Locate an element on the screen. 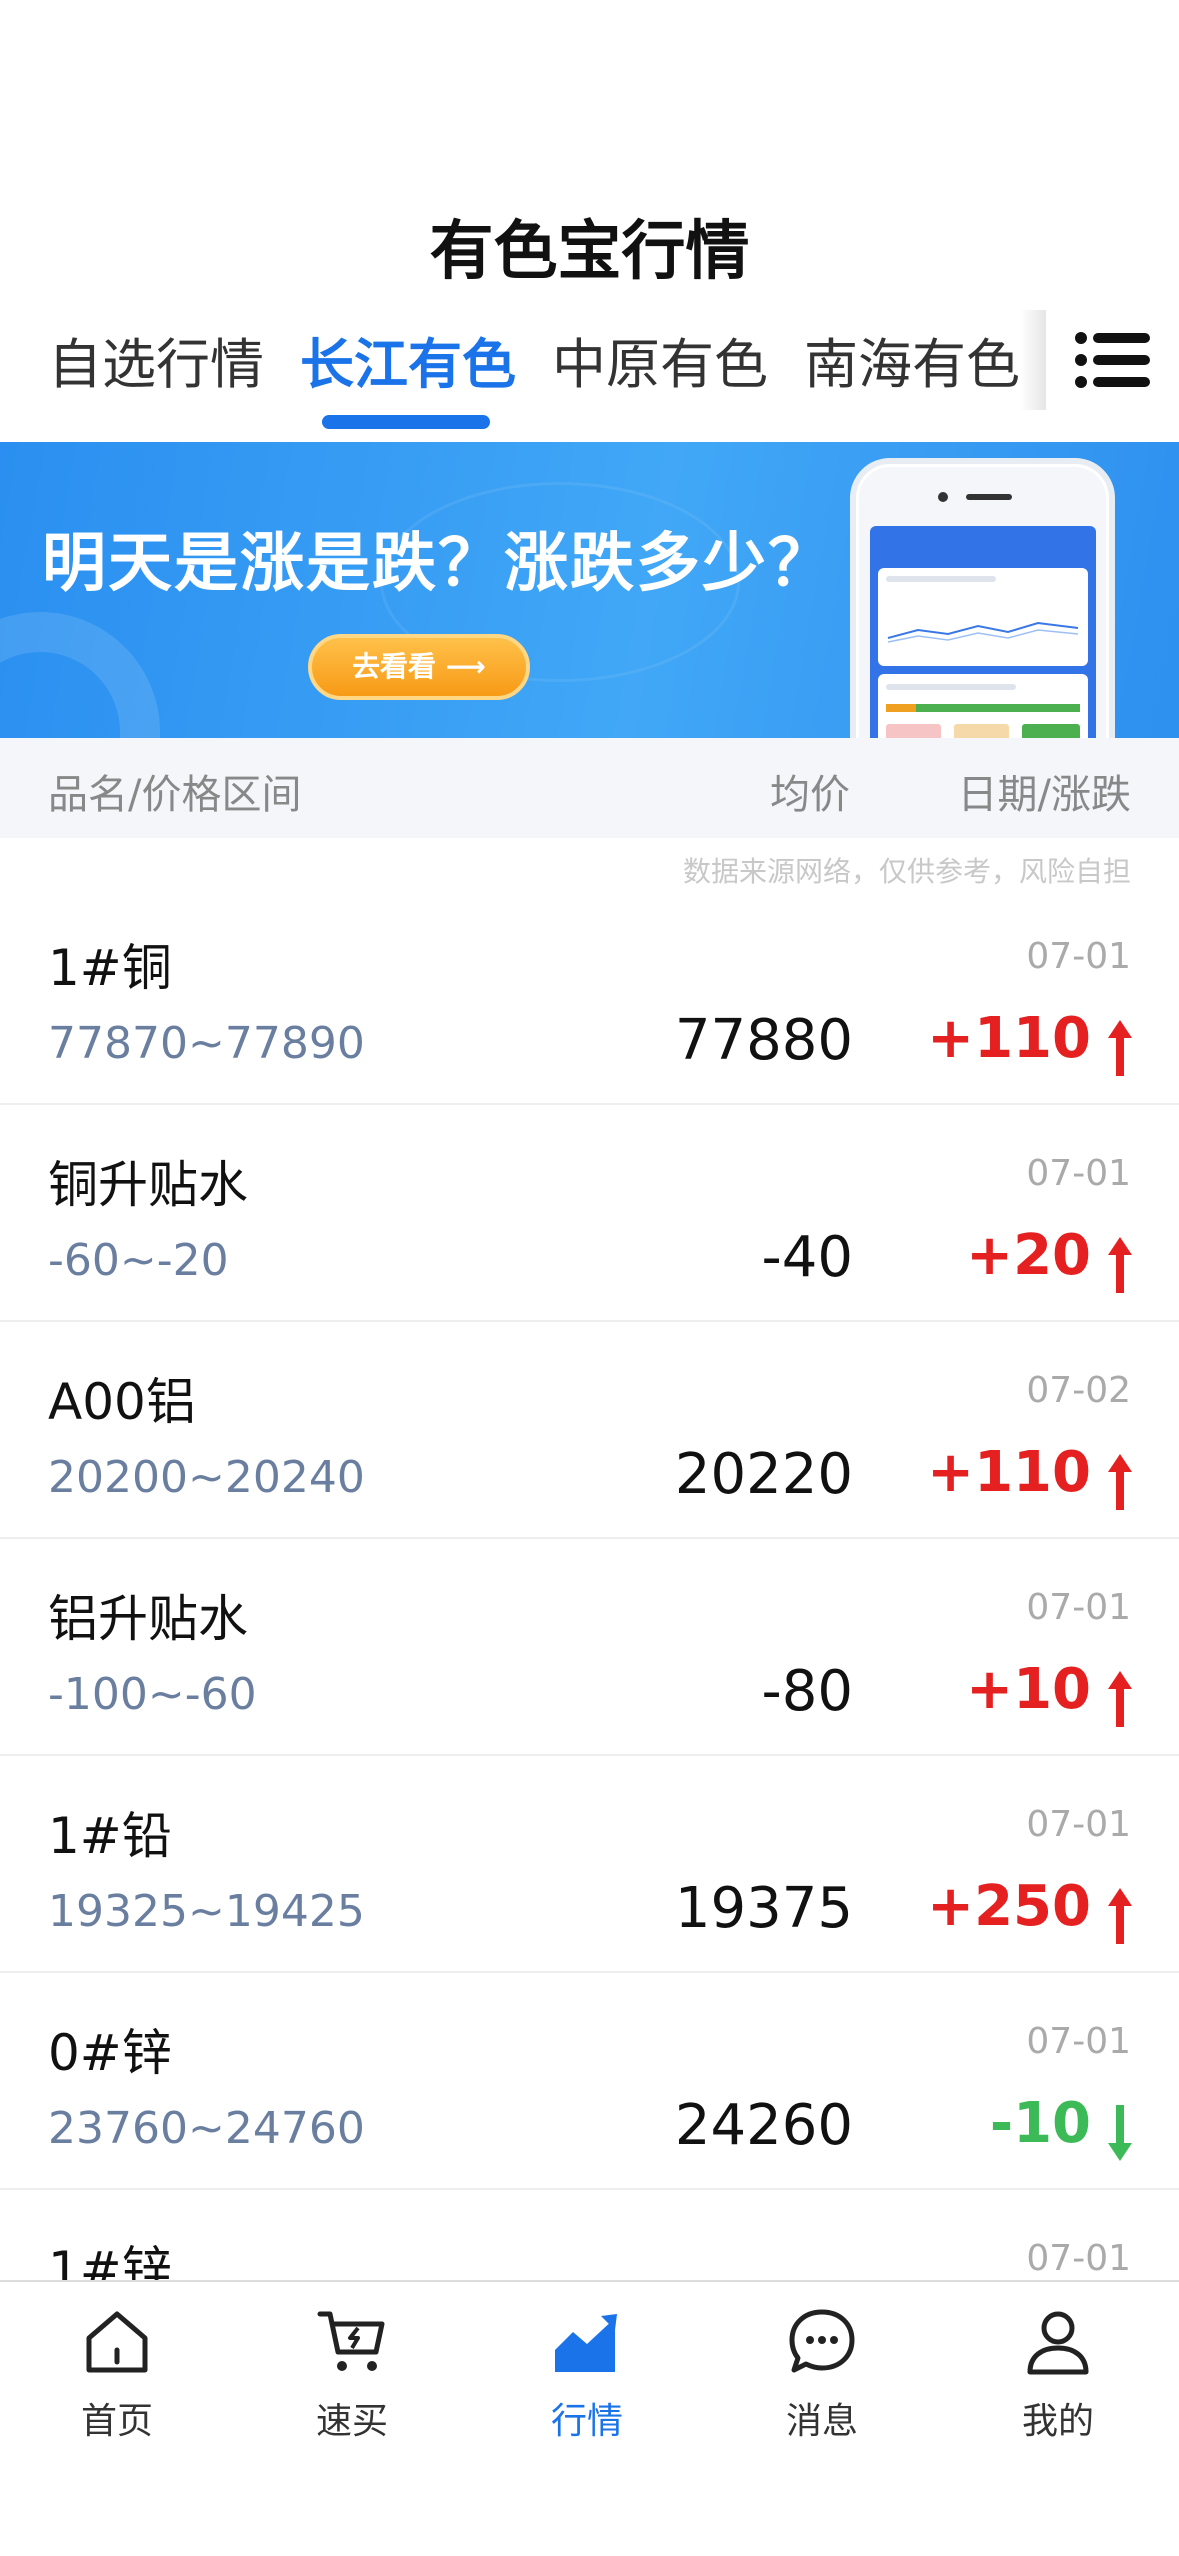 This screenshot has width=1179, height=2556. nav-label: 行情 is located at coordinates (586, 2421).